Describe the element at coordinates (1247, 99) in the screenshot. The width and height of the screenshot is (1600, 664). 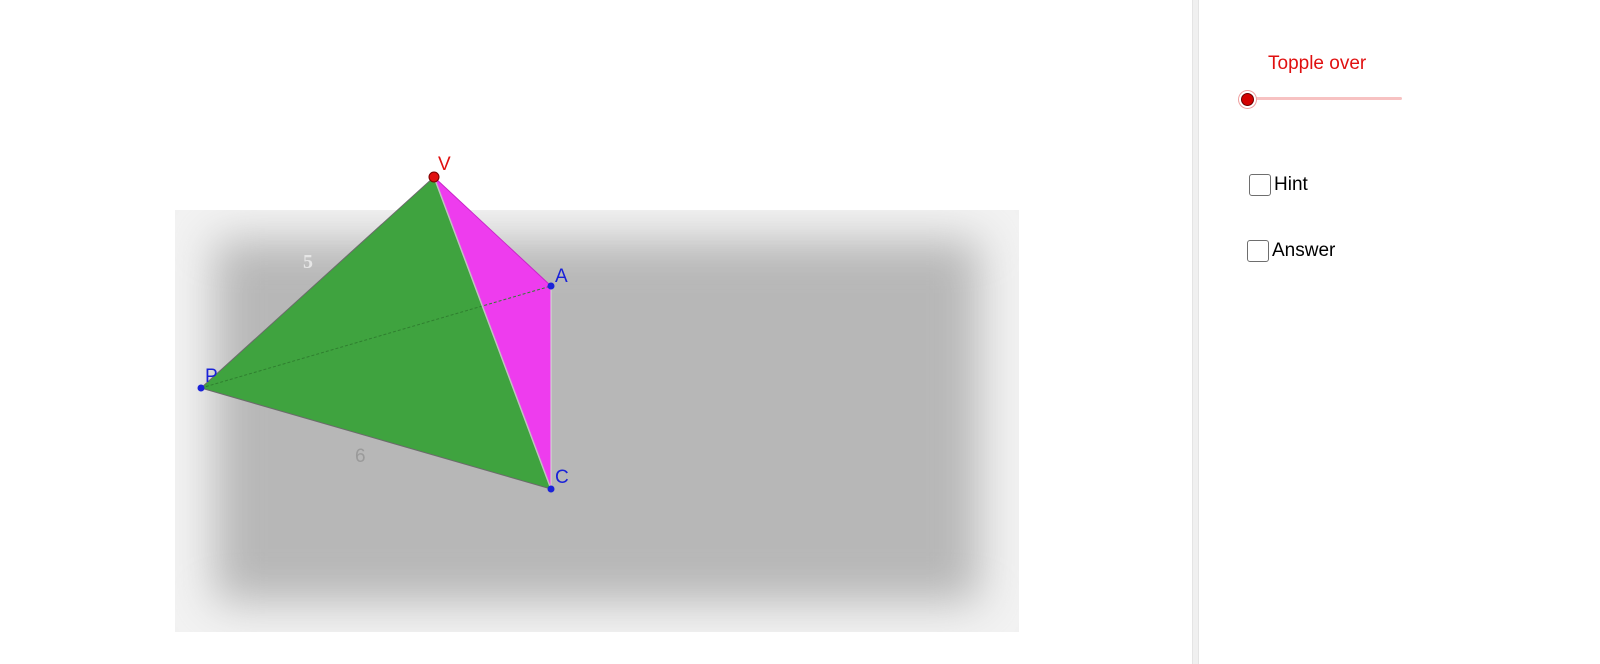
I see `topple-slider-knob` at that location.